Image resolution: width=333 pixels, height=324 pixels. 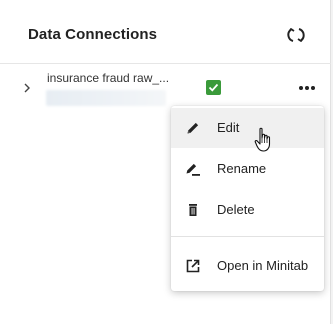 What do you see at coordinates (213, 87) in the screenshot?
I see `check-icon` at bounding box center [213, 87].